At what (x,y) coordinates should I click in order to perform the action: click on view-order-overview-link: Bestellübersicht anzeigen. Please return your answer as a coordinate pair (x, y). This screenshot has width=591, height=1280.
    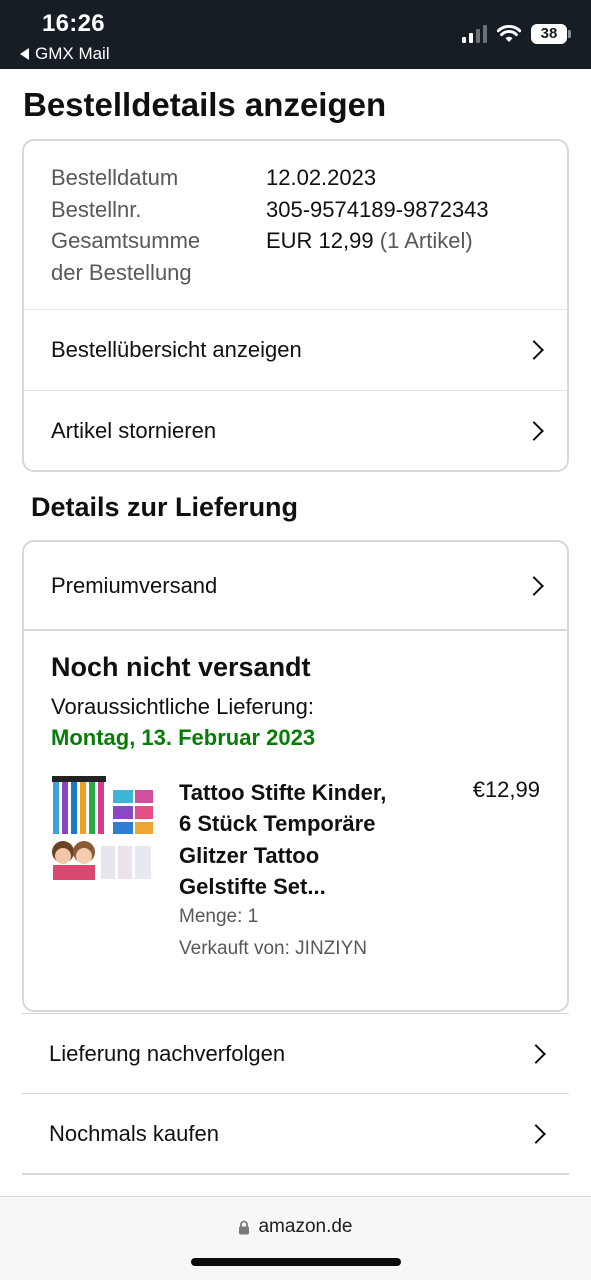
    Looking at the image, I should click on (295, 349).